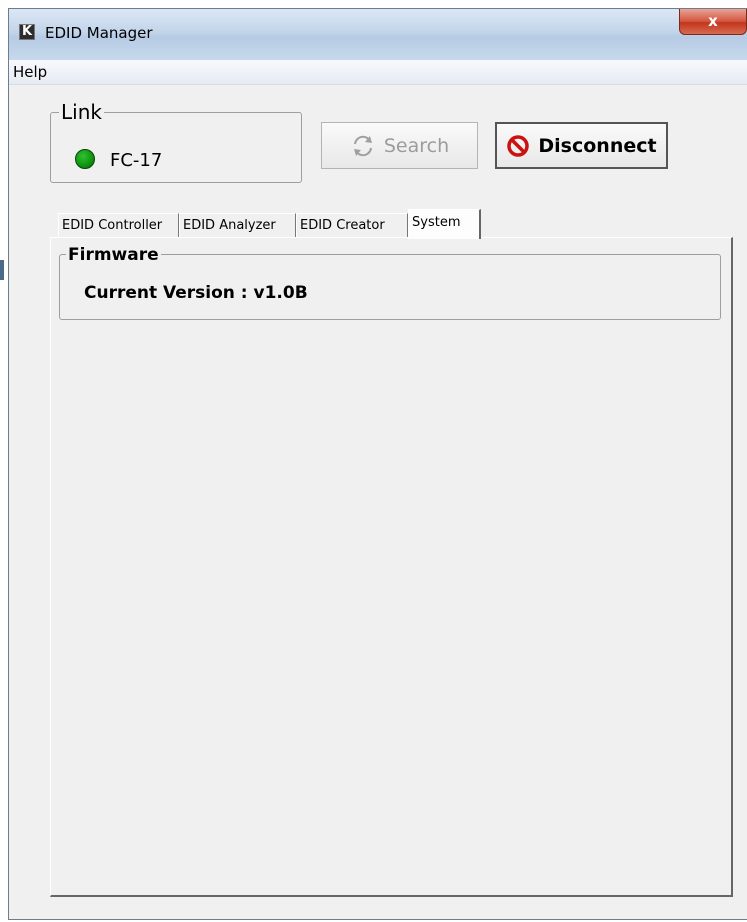  Describe the element at coordinates (196, 293) in the screenshot. I see `firmware-version: Current Version : v1.0B` at that location.